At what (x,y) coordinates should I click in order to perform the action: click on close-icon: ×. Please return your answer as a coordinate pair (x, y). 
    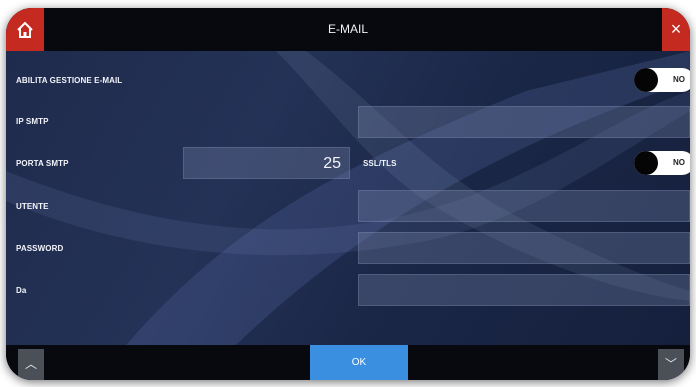
    Looking at the image, I should click on (676, 29).